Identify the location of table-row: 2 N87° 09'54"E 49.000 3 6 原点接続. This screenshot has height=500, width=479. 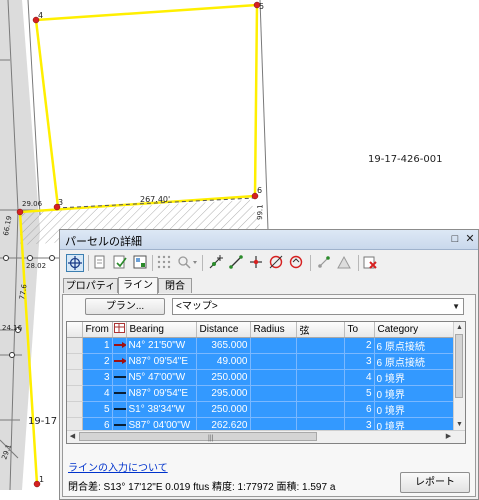
(261, 361).